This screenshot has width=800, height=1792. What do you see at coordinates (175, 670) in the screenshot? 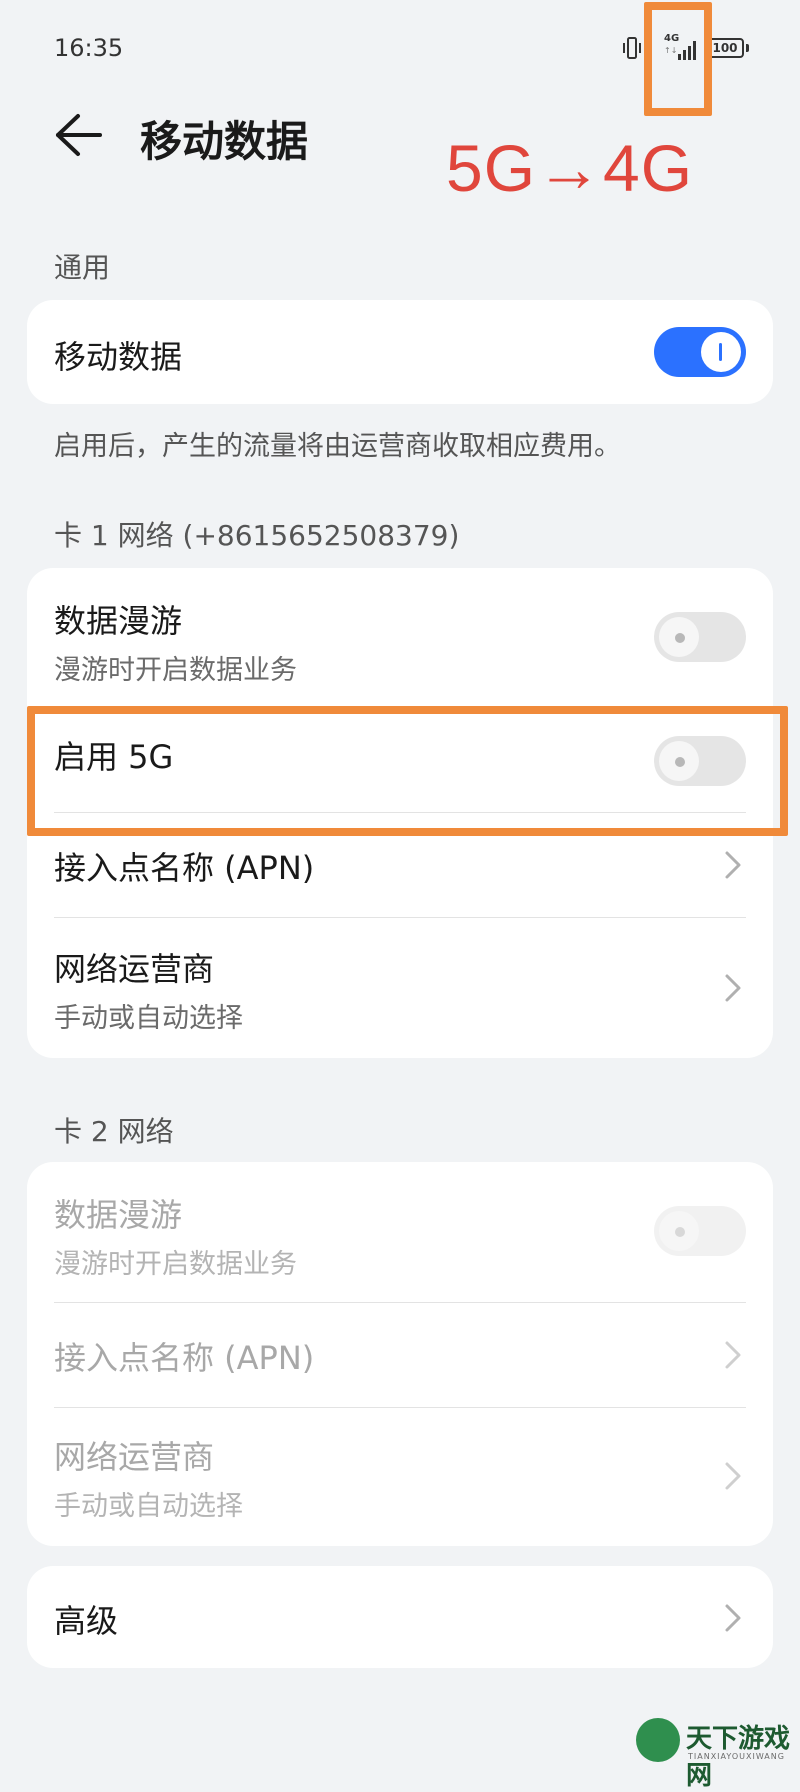
I see `sim1-roaming-subtitle: 漫游时开启数据业务` at bounding box center [175, 670].